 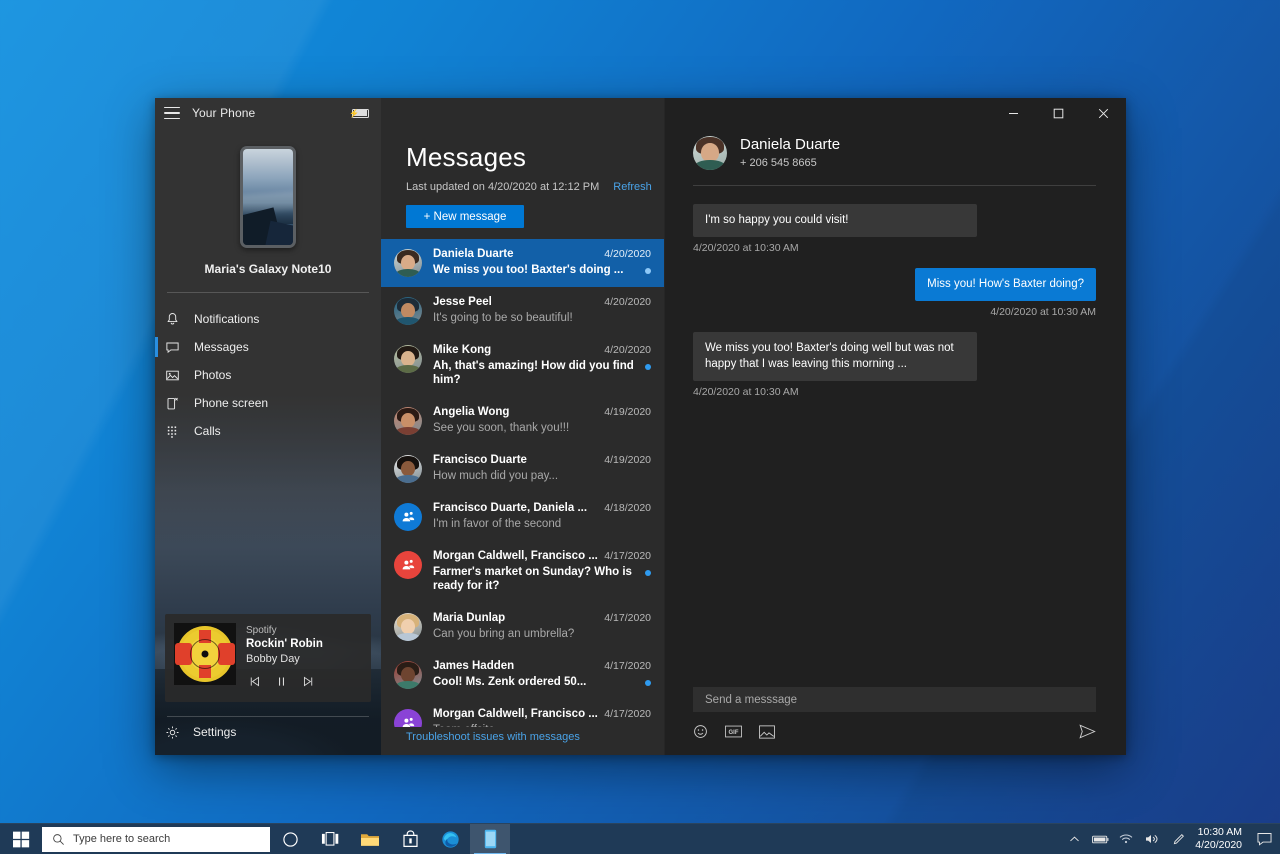 What do you see at coordinates (733, 731) in the screenshot?
I see `gif-icon: GIF` at bounding box center [733, 731].